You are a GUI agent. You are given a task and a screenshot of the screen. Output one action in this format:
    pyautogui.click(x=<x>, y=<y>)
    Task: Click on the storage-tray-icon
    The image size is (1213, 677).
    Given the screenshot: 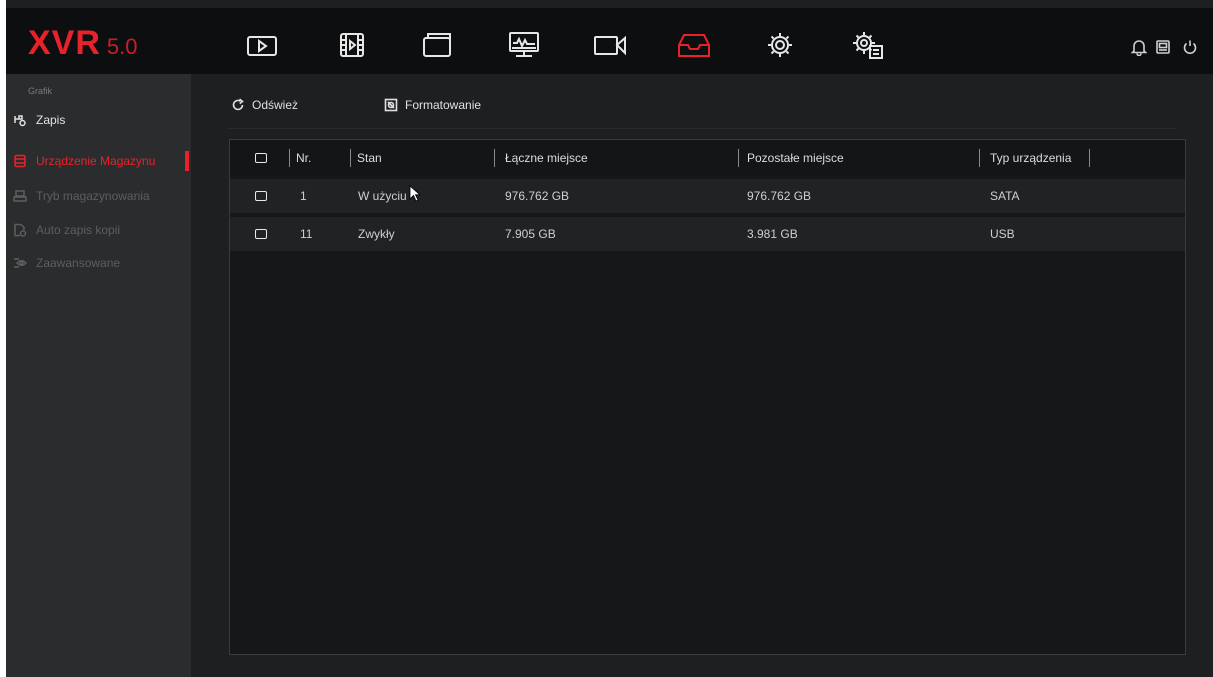 What is the action you would take?
    pyautogui.click(x=694, y=45)
    